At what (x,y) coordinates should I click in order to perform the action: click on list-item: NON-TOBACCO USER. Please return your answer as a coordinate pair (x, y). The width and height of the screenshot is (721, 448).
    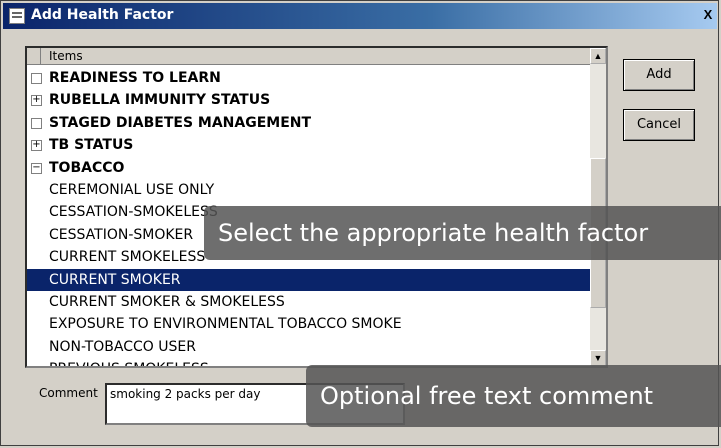
    Looking at the image, I should click on (308, 347).